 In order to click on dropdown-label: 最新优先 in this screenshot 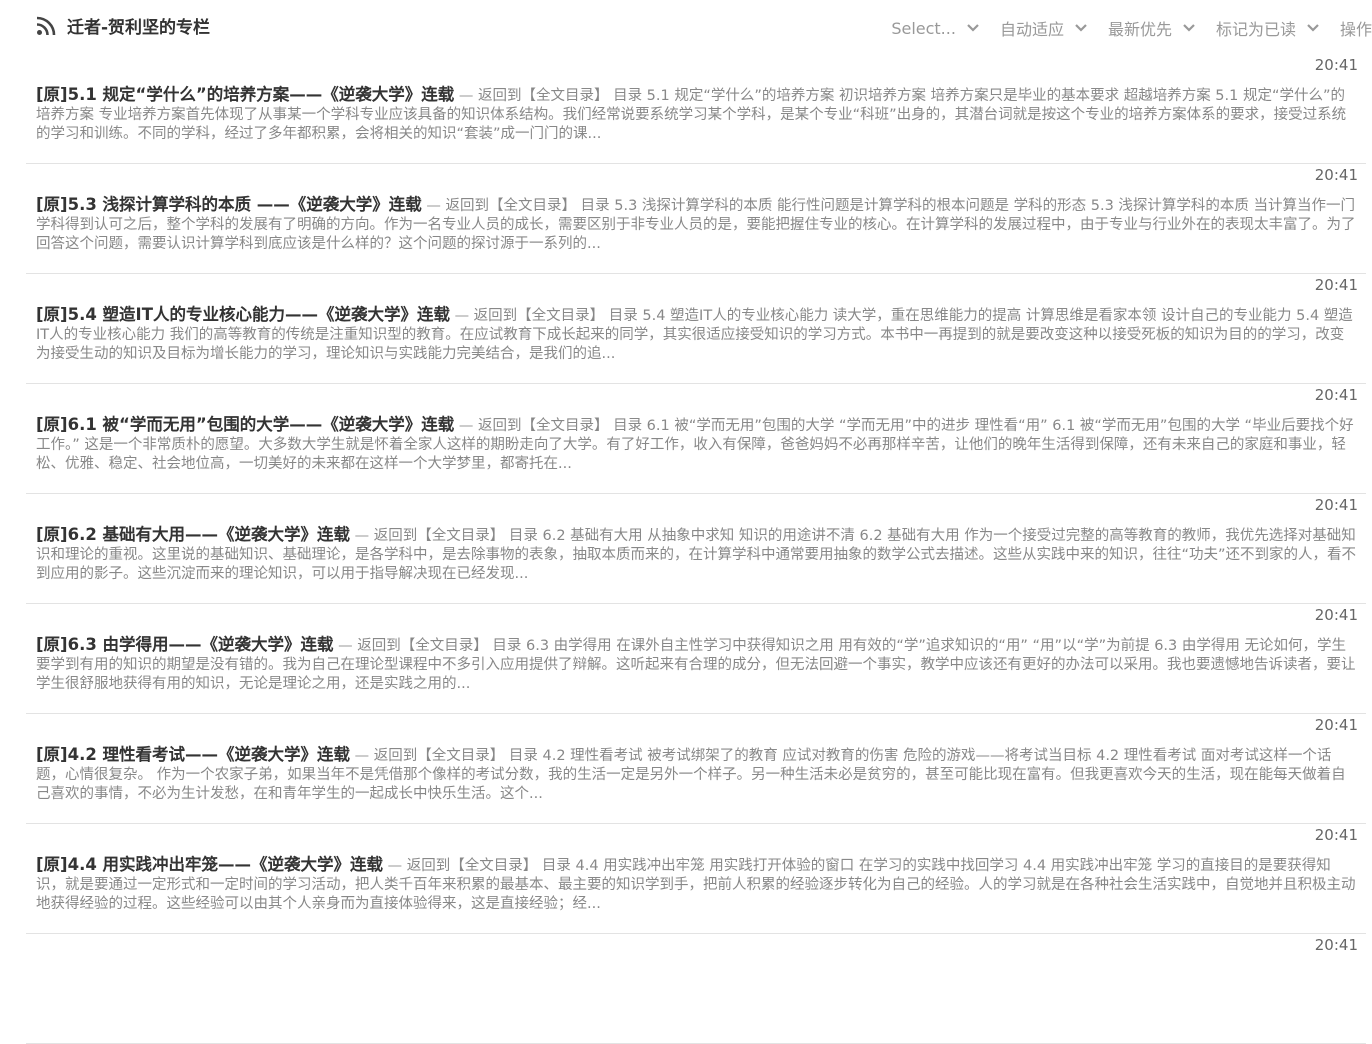, I will do `click(1139, 29)`.